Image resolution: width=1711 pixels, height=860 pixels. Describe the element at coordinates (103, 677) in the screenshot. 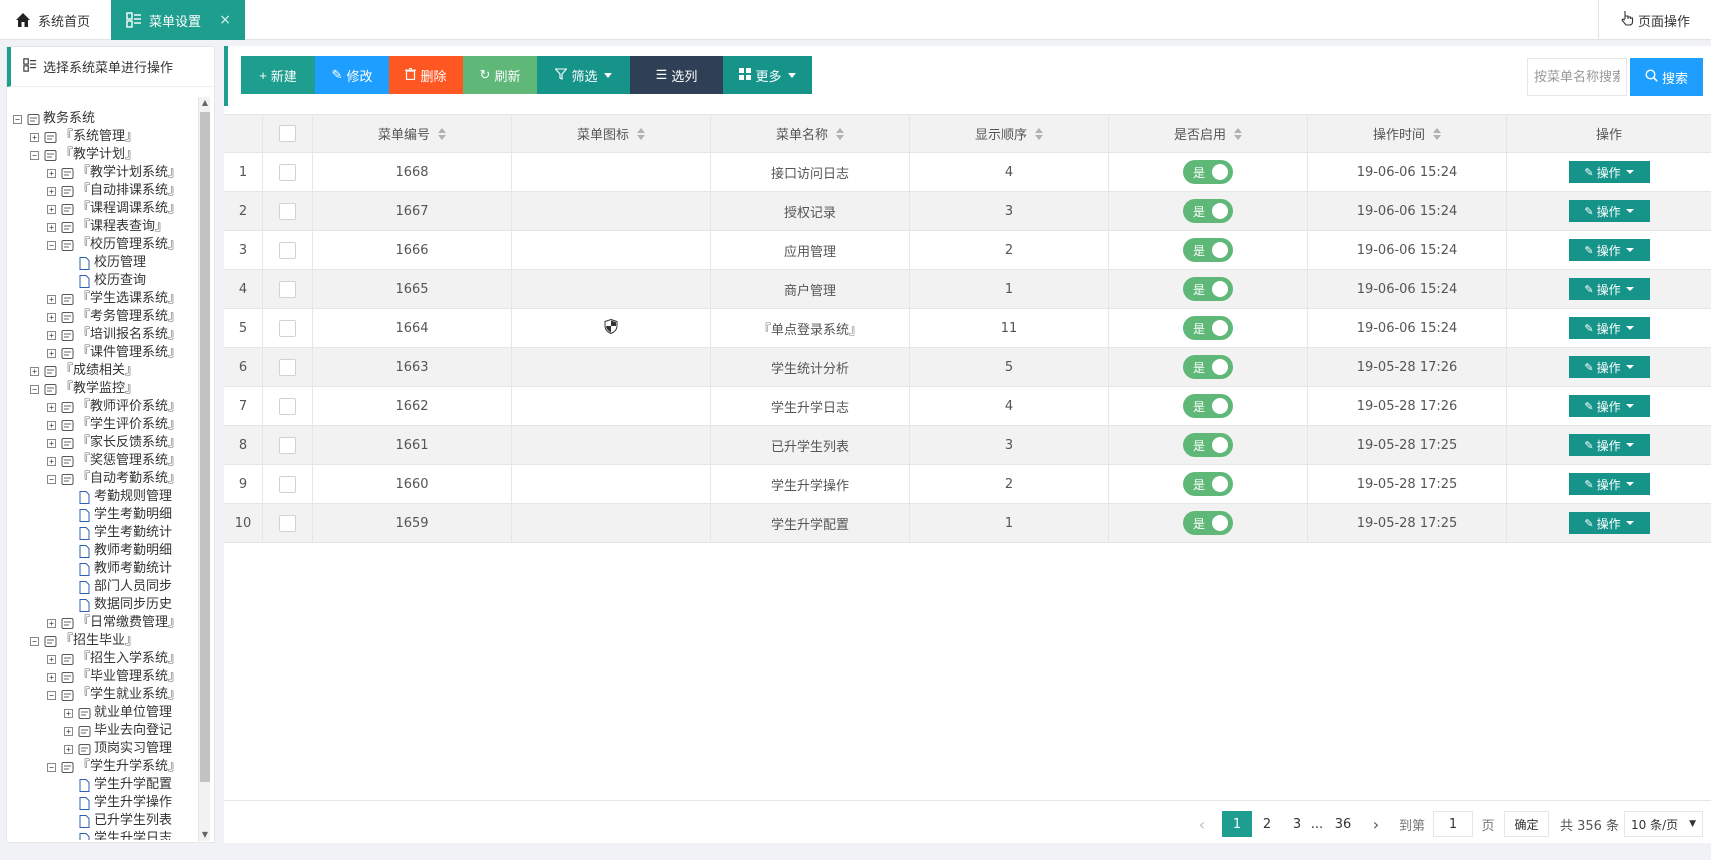

I see `tree-node: + 『毕业管理系统』` at that location.